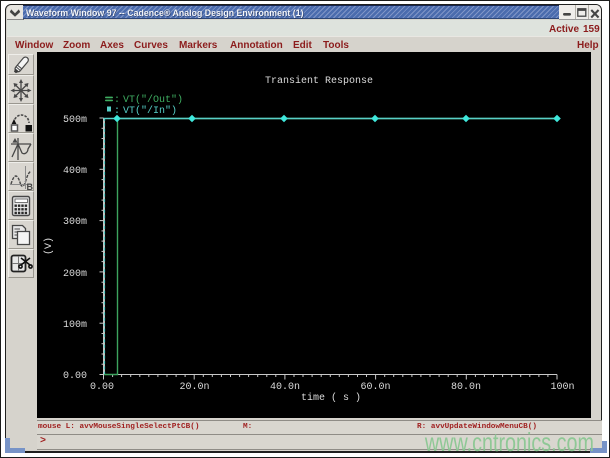  I want to click on svg-text: 80.0n, so click(466, 387).